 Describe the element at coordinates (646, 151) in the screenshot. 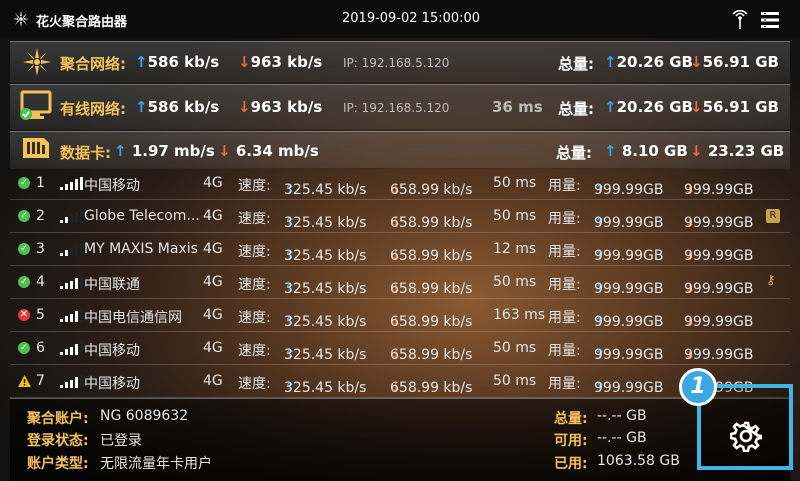

I see `datacard-total-up: ↑ 8.10 GB` at that location.